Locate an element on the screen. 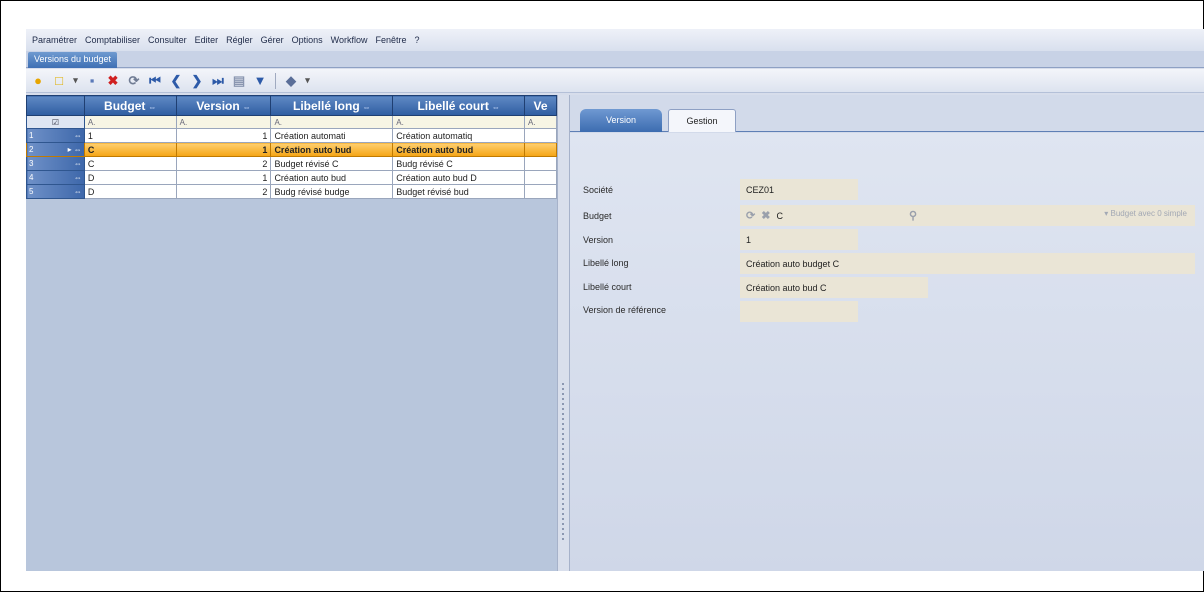 The image size is (1204, 592). new-icon: □ is located at coordinates (59, 81).